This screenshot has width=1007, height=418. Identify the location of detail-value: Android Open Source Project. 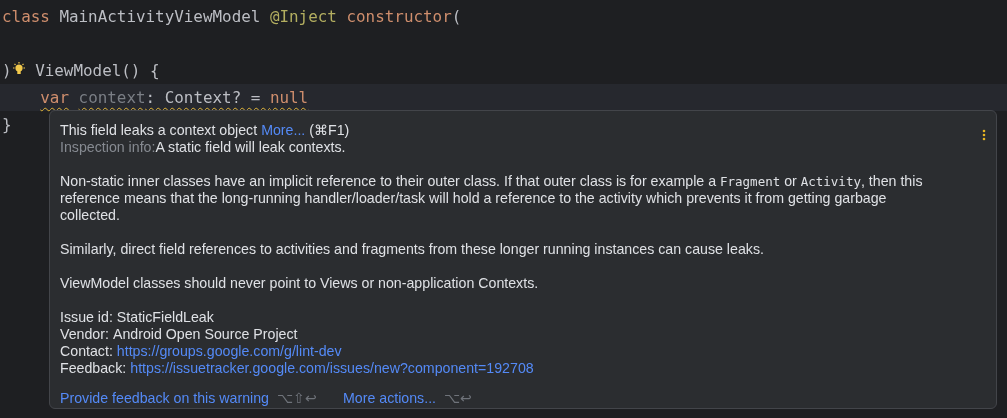
(205, 334).